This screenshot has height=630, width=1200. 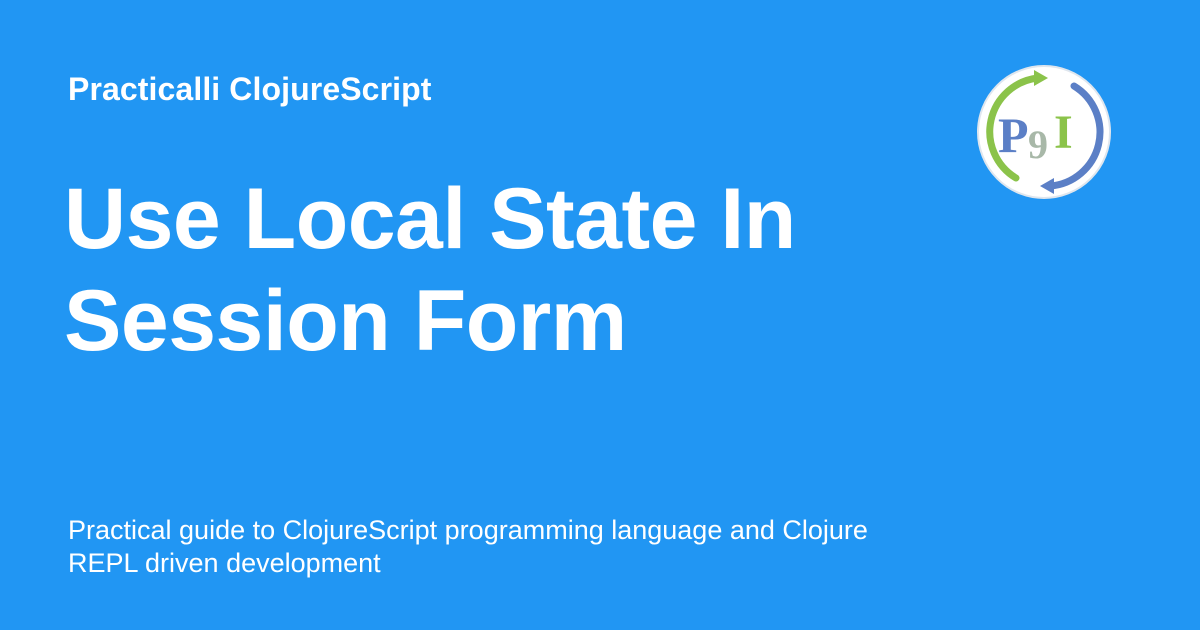 I want to click on logo-letter-p: P, so click(x=1013, y=135).